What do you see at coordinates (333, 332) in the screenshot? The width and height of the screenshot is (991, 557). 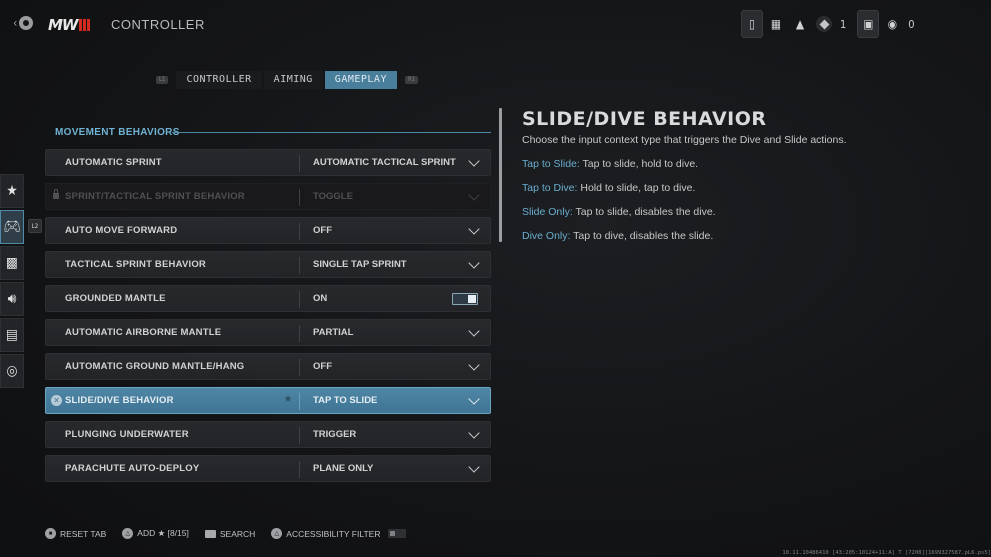 I see `setting-value: PARTIAL` at bounding box center [333, 332].